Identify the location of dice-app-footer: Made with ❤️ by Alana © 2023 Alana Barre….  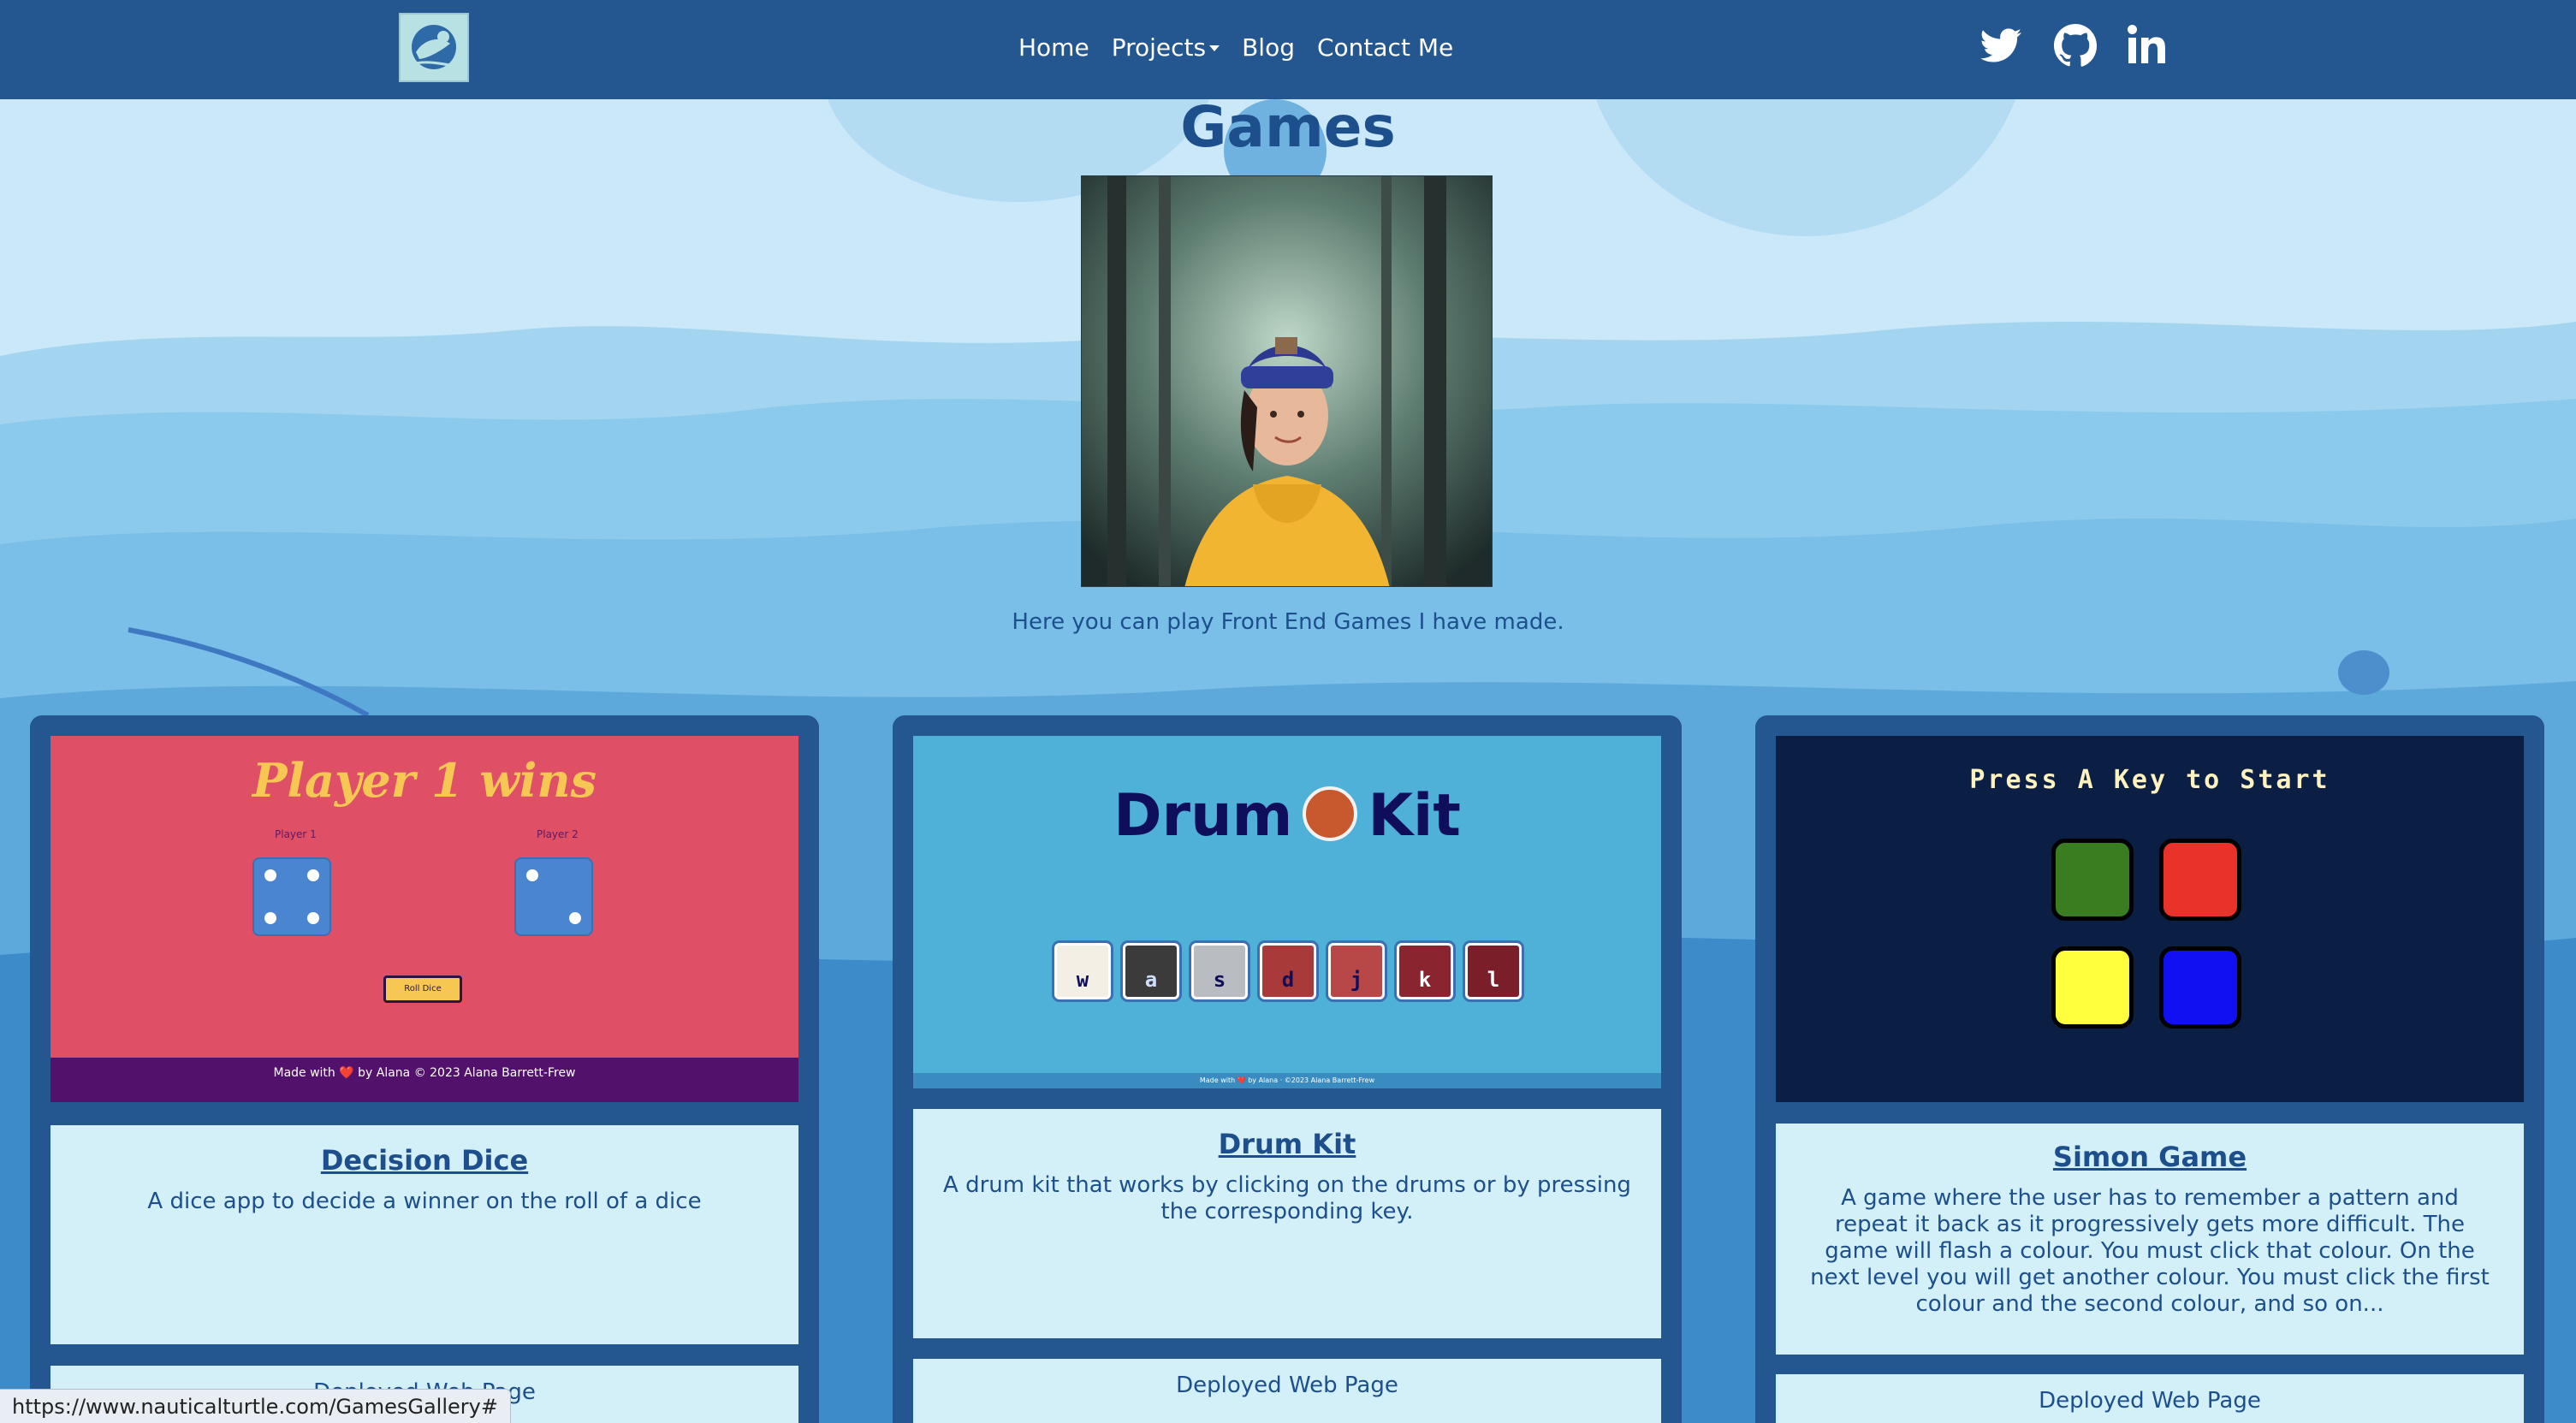
(424, 1080).